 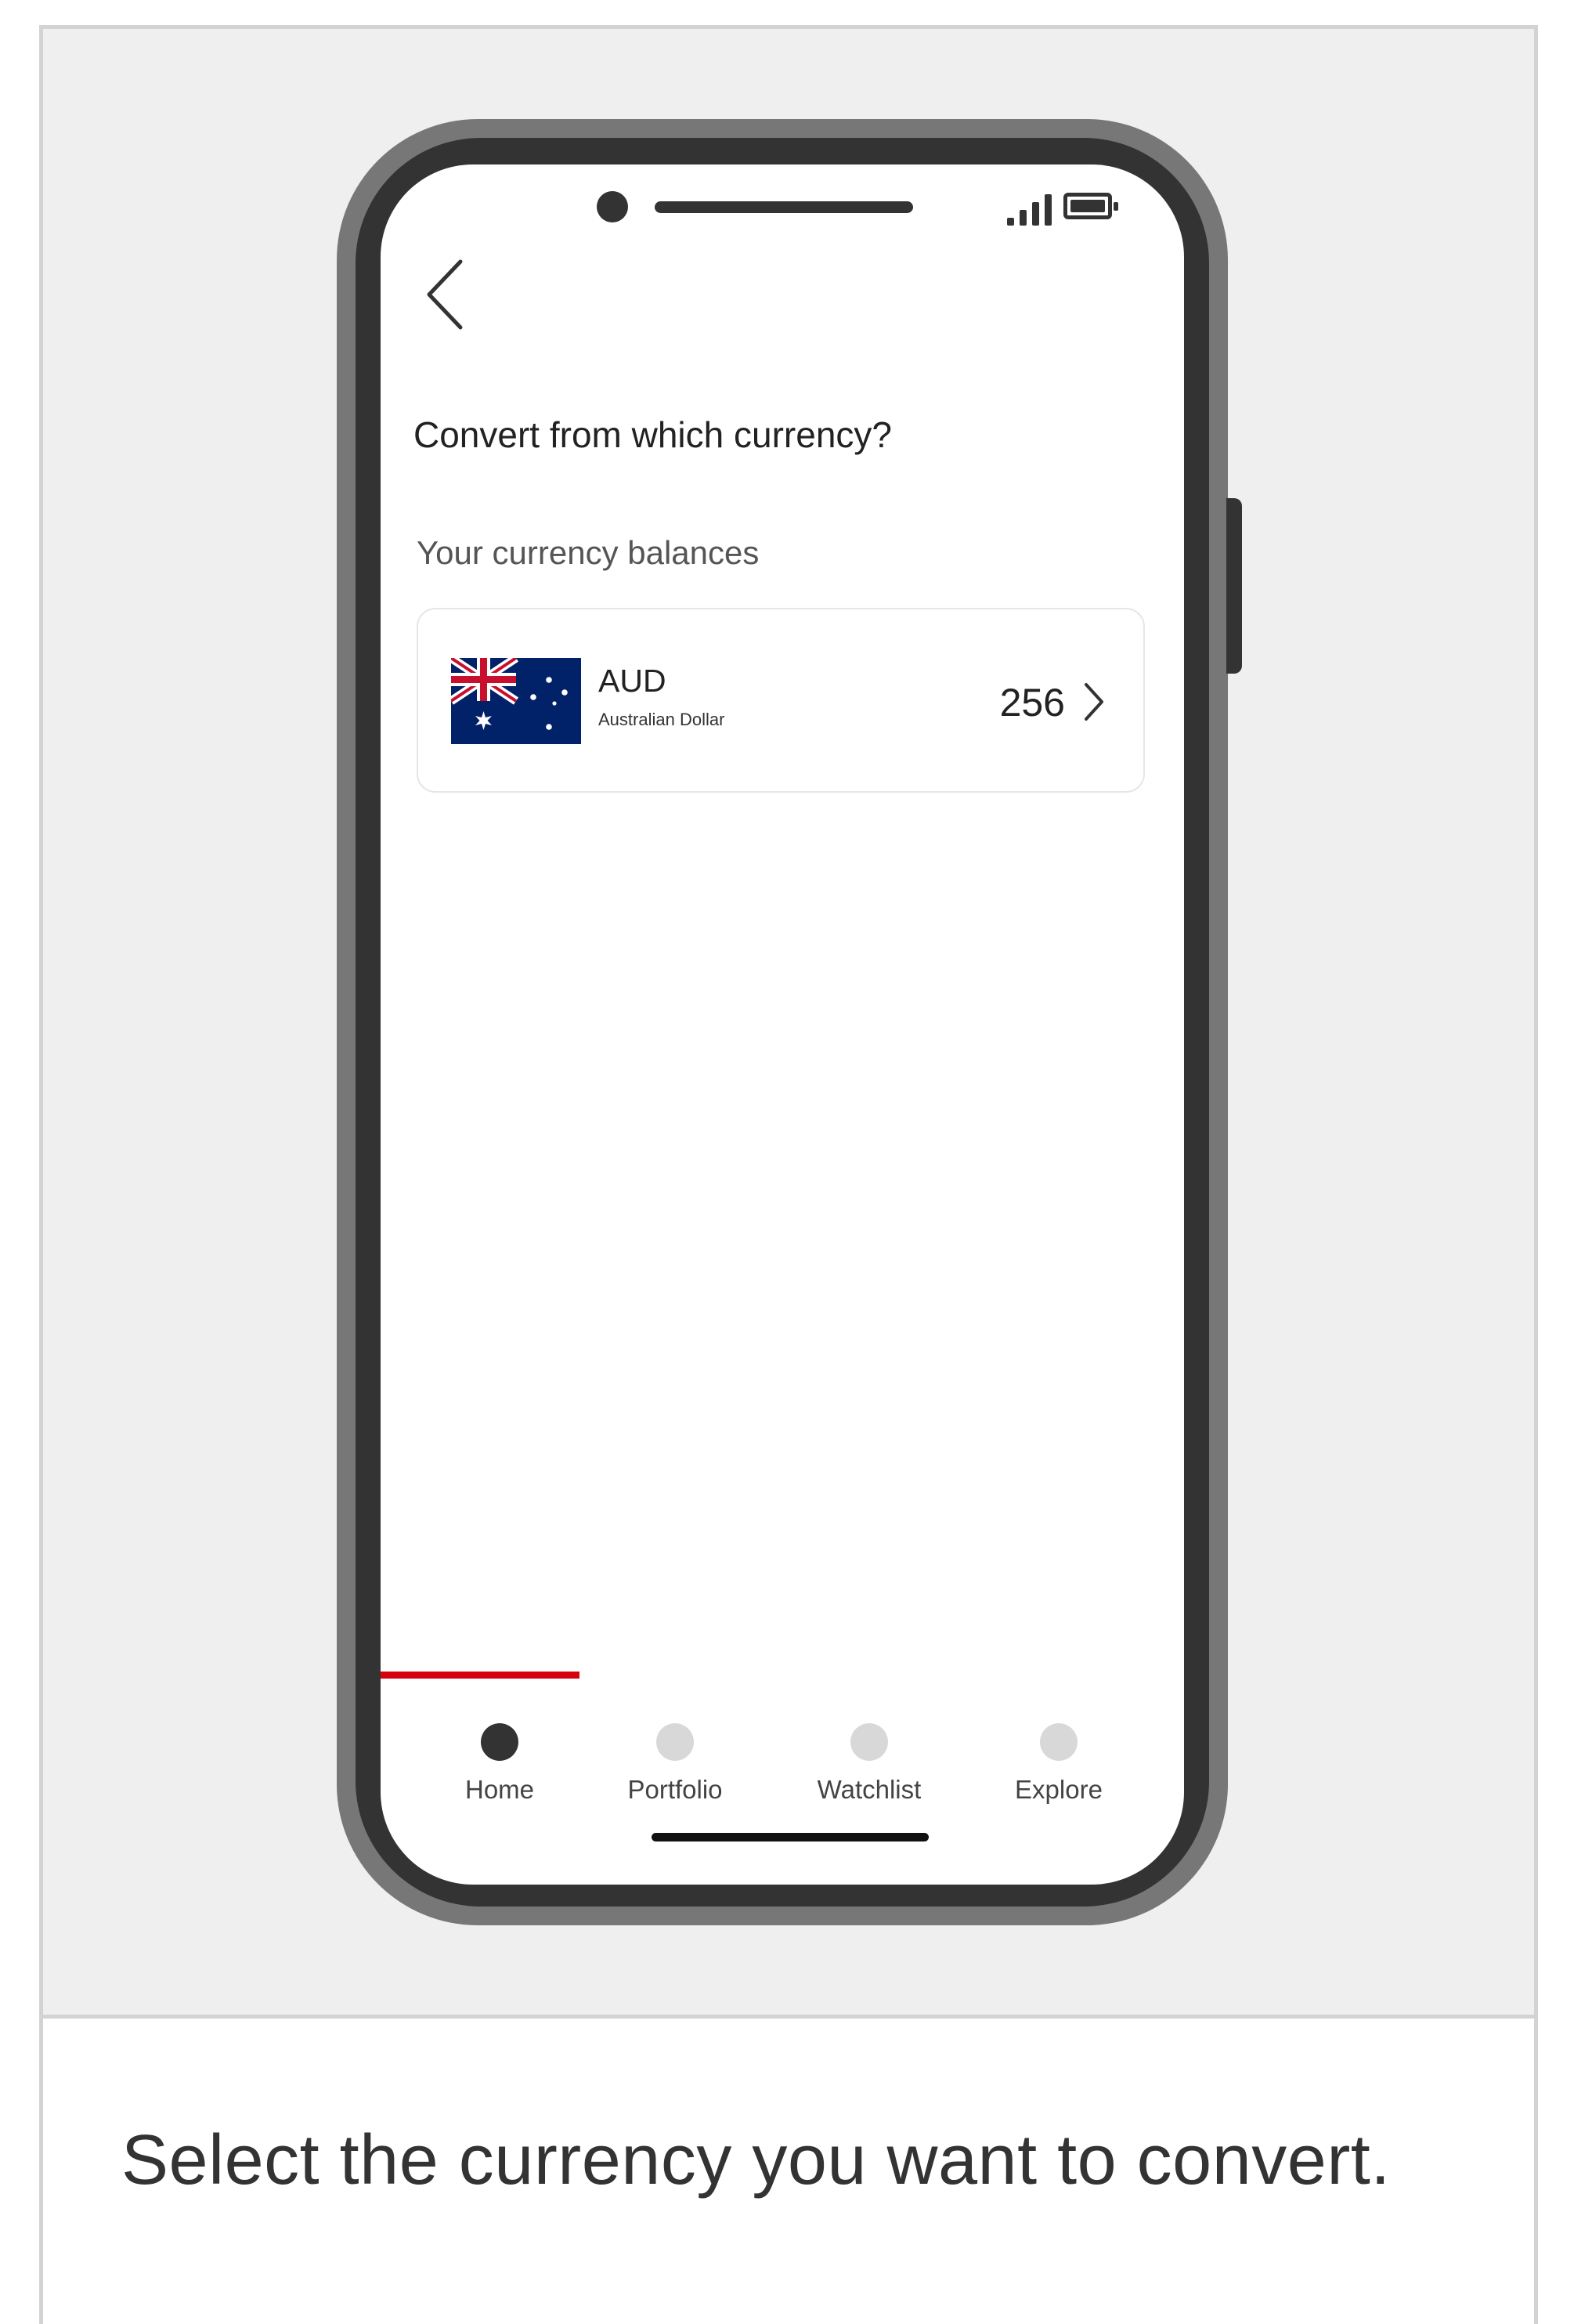 I want to click on portfolio-icon, so click(x=675, y=1742).